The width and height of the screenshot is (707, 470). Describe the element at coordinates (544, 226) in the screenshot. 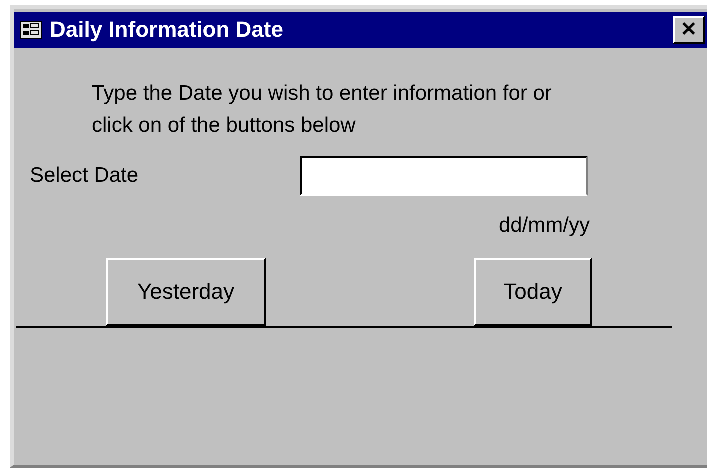

I see `date-format-hint: dd/mm/yy` at that location.